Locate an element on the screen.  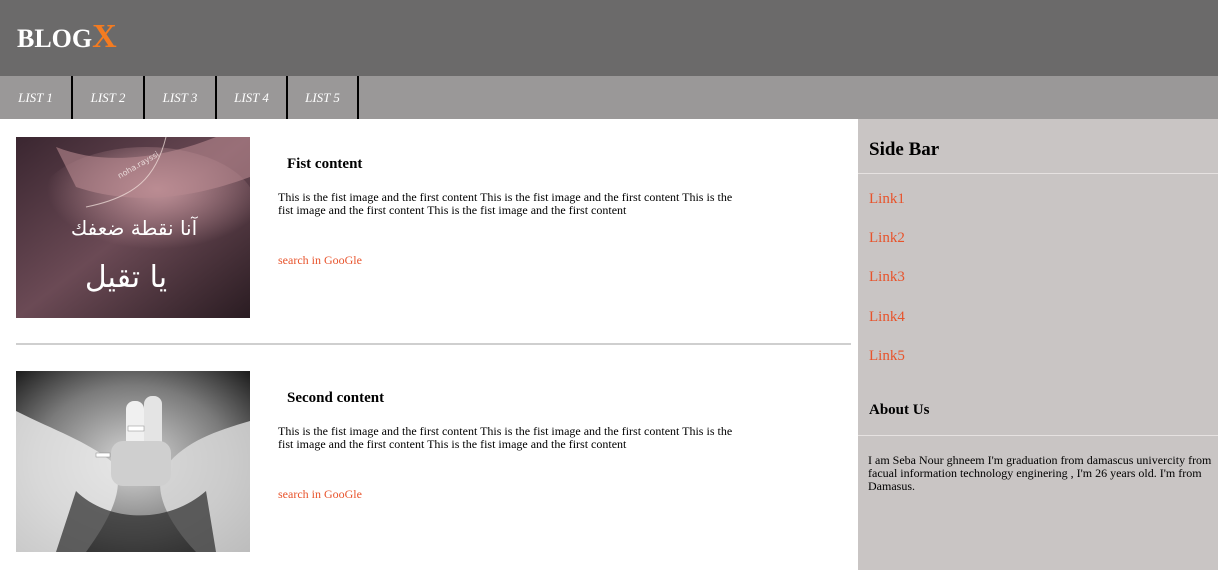
nav-item-list-1: LIST 1 is located at coordinates (36, 97).